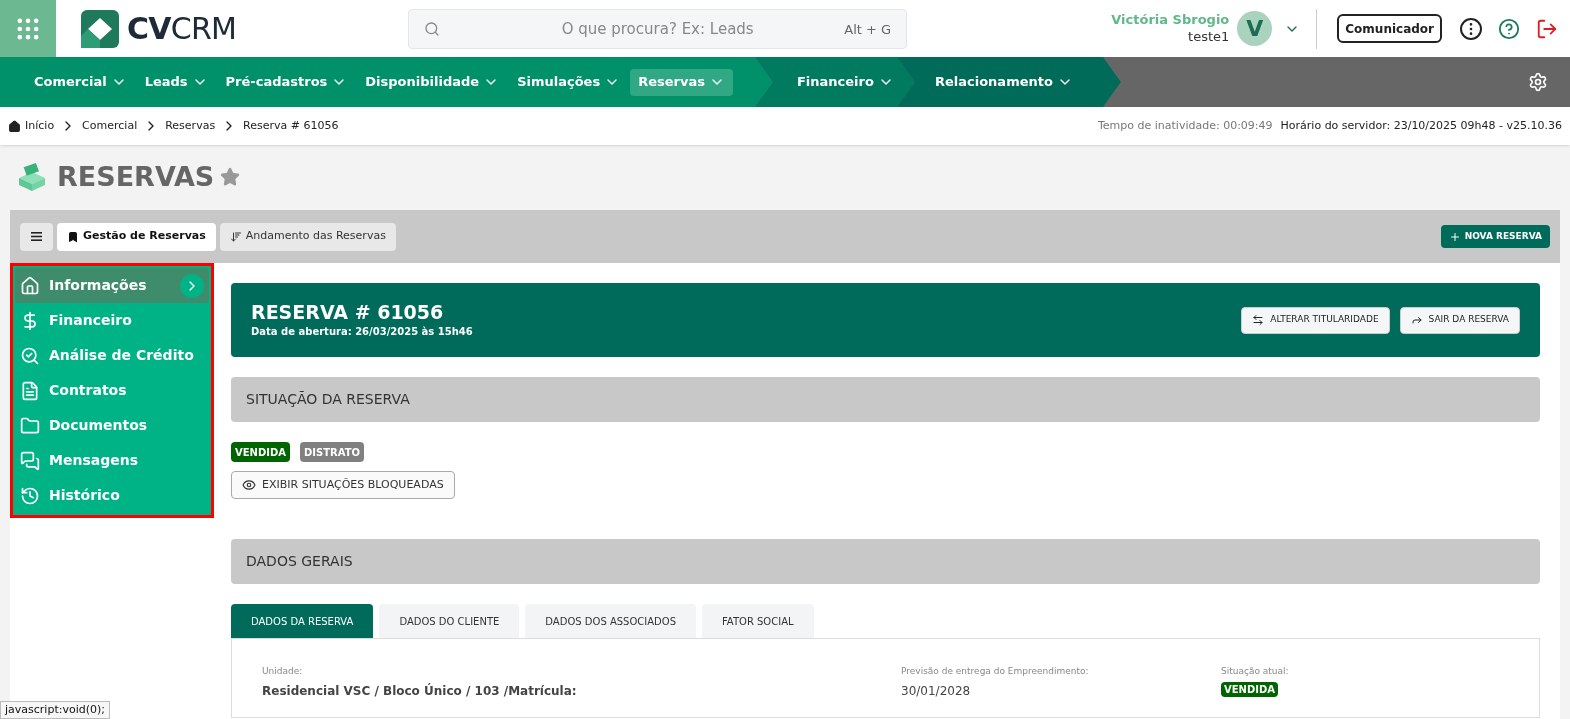 The height and width of the screenshot is (719, 1570). What do you see at coordinates (30, 425) in the screenshot?
I see `folder-icon` at bounding box center [30, 425].